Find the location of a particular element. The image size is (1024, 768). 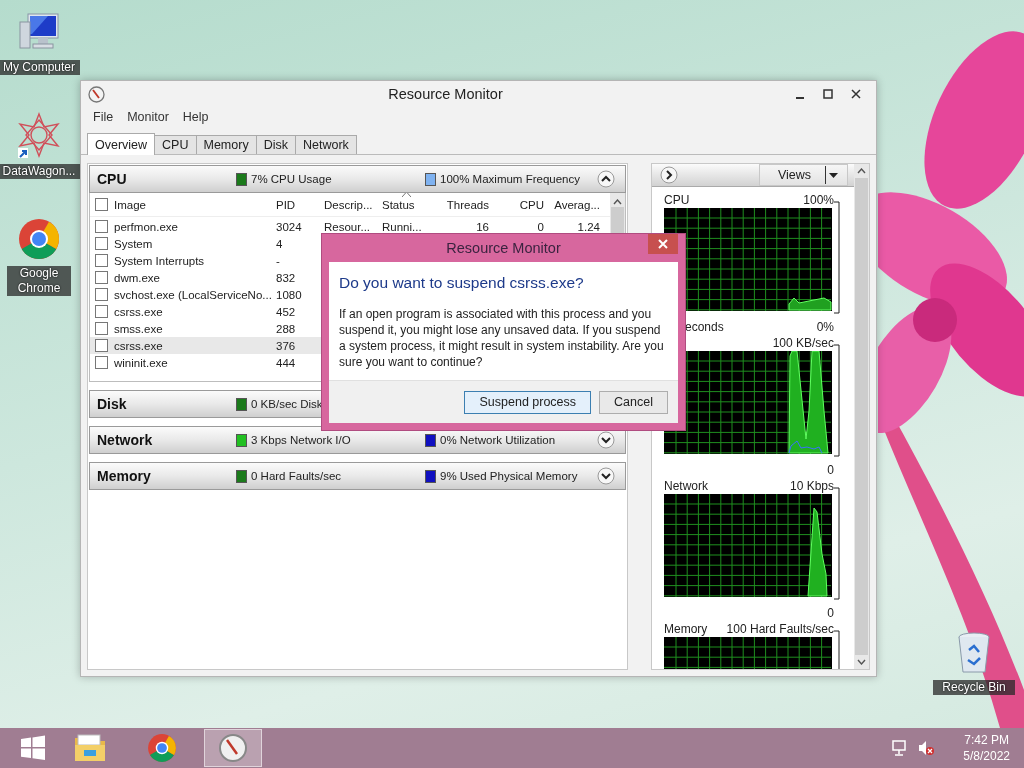

graph-title: Network is located at coordinates (686, 486).